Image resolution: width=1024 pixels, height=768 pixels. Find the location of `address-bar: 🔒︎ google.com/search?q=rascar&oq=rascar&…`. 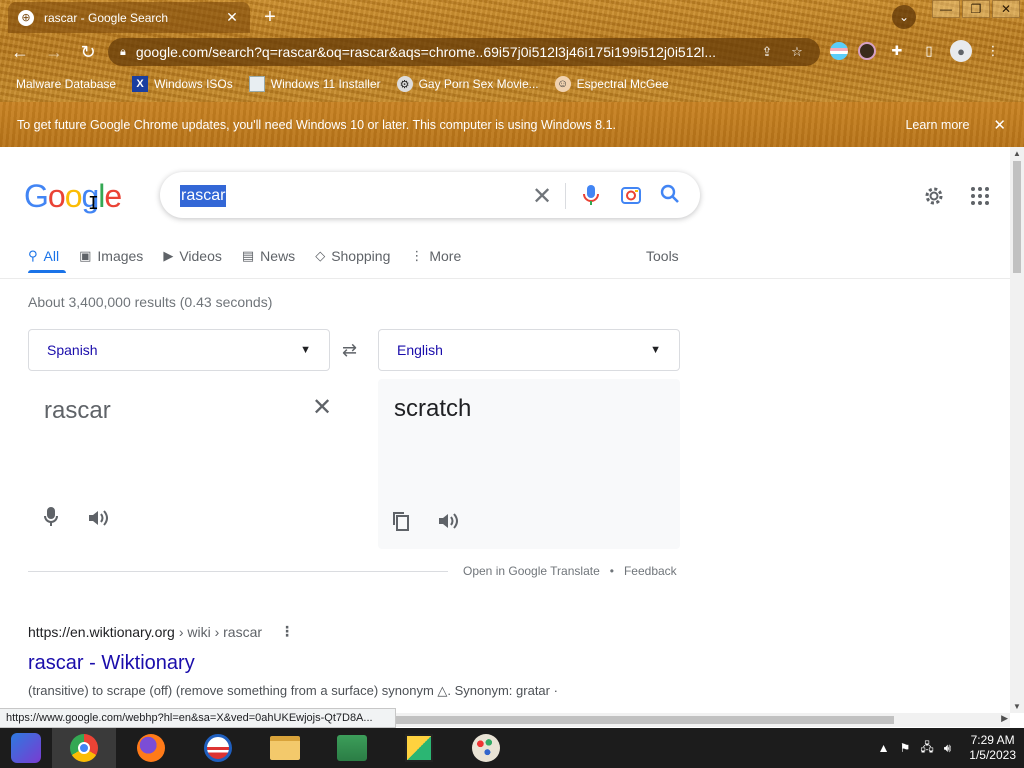

address-bar: 🔒︎ google.com/search?q=rascar&oq=rascar&… is located at coordinates (464, 52).